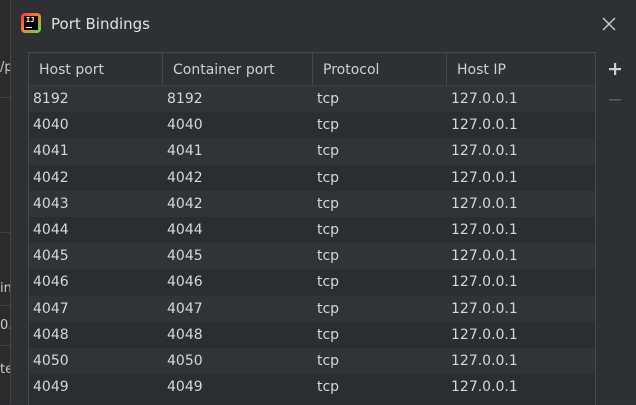 The height and width of the screenshot is (405, 636). I want to click on cell-host-port: 4041, so click(96, 151).